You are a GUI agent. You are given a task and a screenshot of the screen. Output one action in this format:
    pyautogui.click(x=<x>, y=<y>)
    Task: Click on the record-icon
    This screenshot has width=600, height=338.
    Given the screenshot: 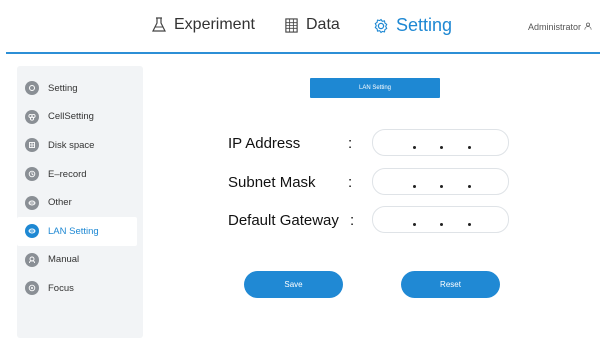 What is the action you would take?
    pyautogui.click(x=32, y=174)
    